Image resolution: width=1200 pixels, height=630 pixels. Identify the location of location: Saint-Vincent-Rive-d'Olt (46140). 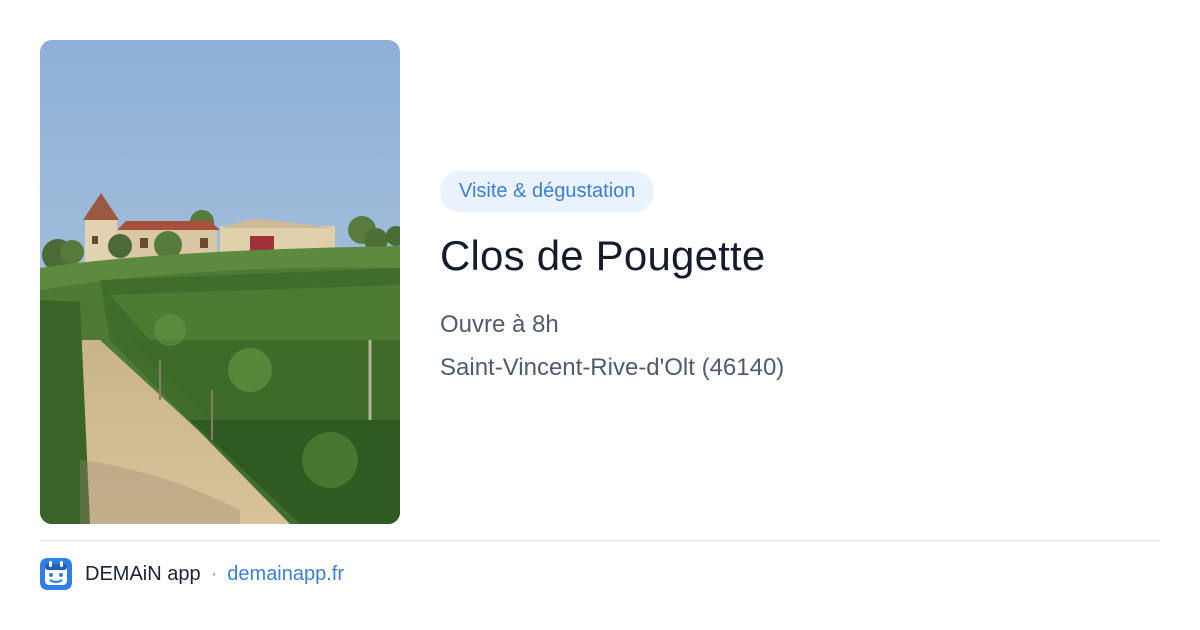
(612, 367).